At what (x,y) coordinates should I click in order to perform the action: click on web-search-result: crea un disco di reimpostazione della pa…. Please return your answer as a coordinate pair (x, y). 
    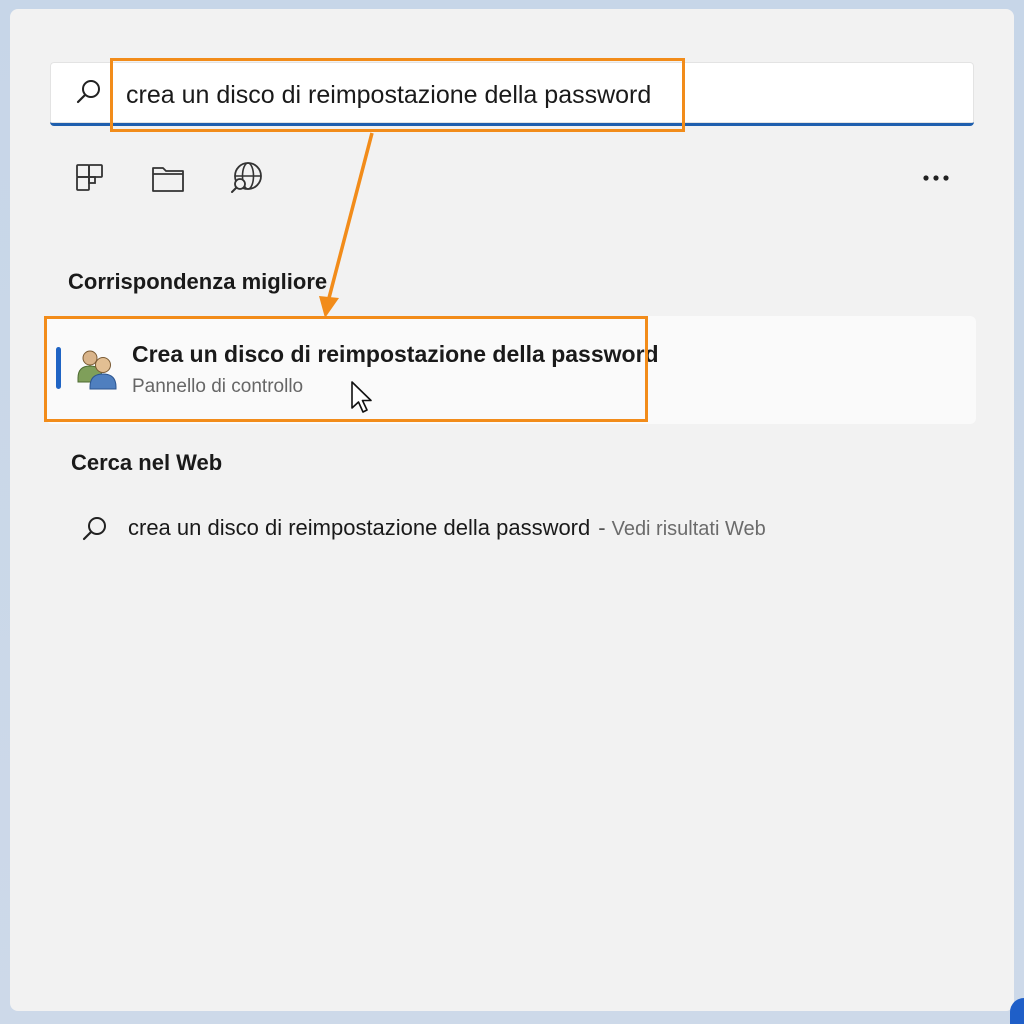
    Looking at the image, I should click on (447, 528).